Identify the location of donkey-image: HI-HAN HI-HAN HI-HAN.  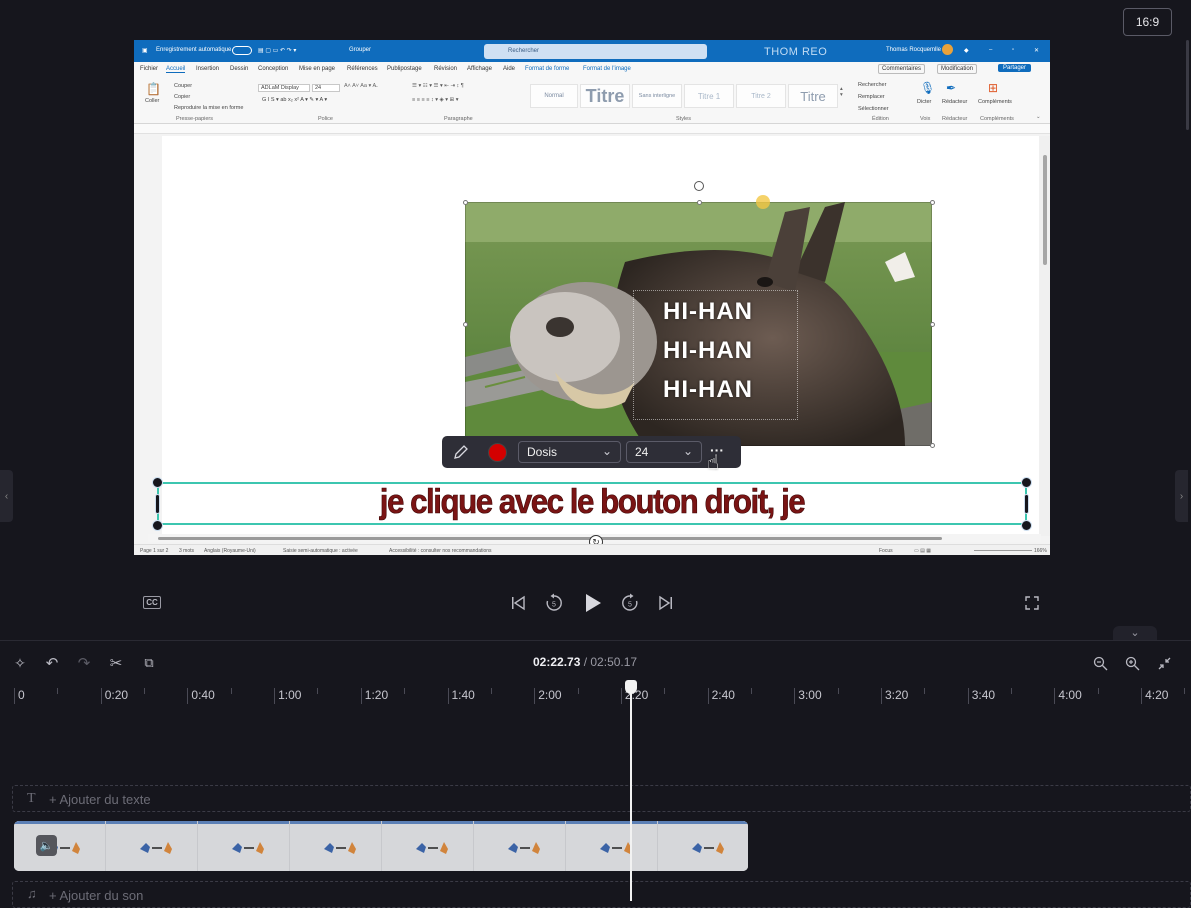
(698, 324).